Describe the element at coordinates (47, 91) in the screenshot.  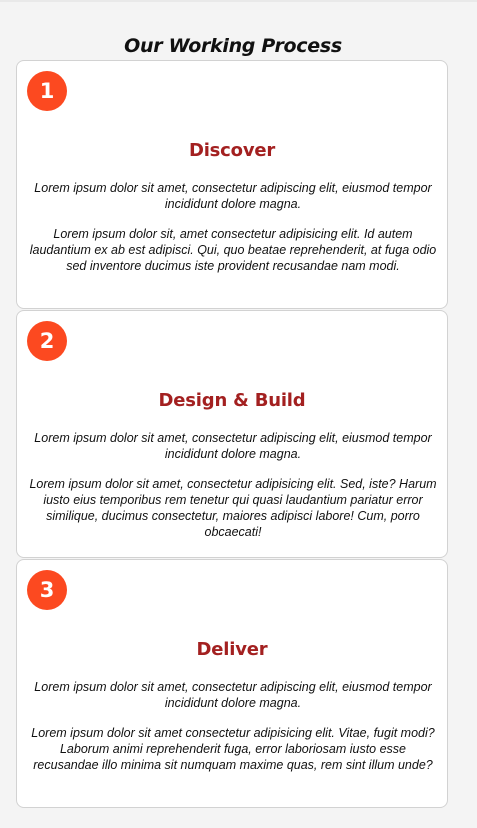
I see `step-number-badge: 1` at that location.